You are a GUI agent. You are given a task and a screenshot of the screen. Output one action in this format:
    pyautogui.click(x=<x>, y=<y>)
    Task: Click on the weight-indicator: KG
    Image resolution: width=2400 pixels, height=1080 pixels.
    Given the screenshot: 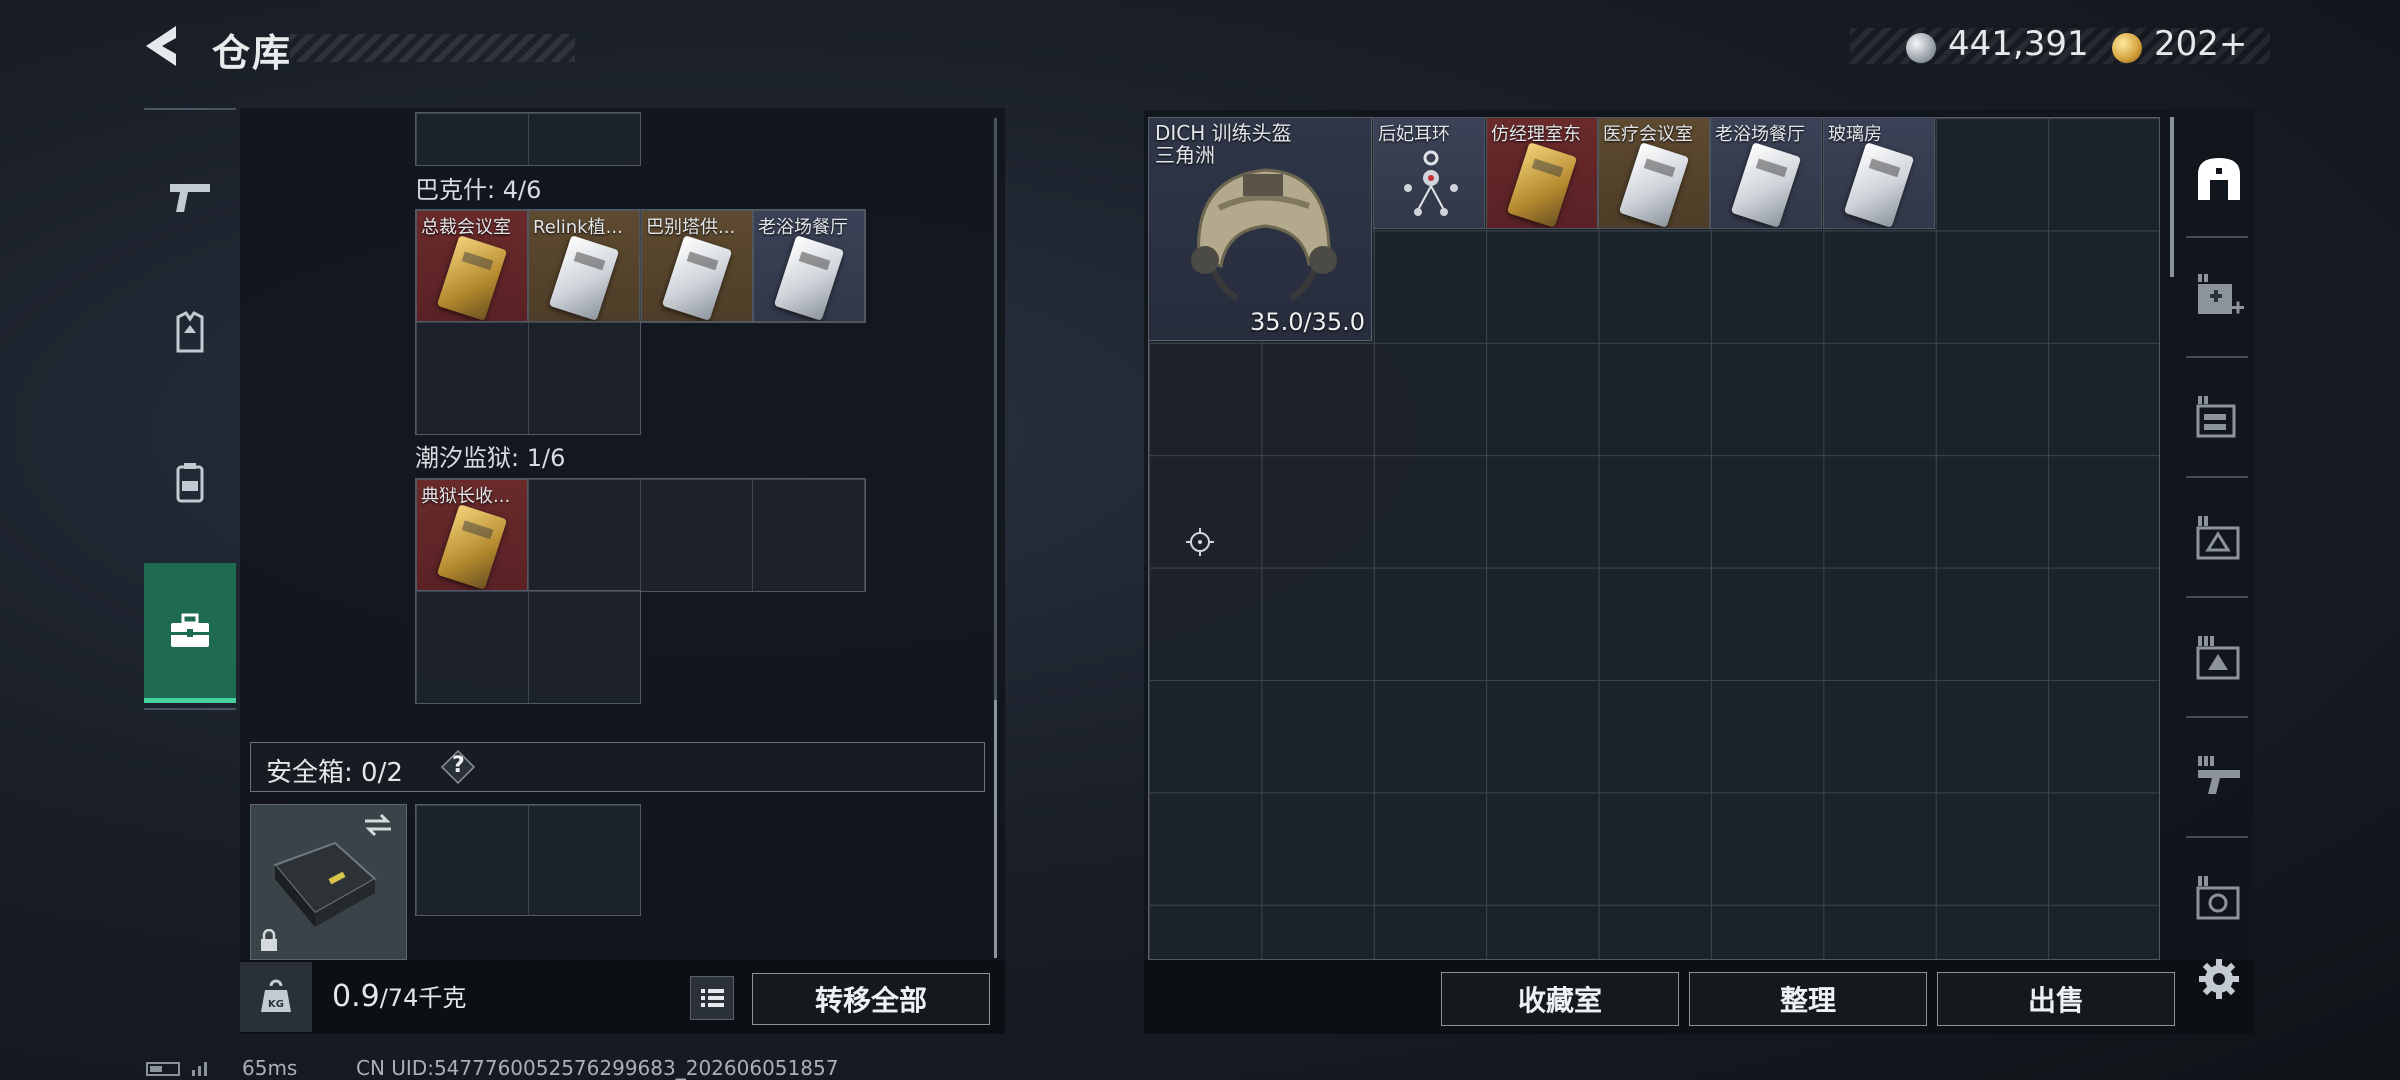 What is the action you would take?
    pyautogui.click(x=276, y=997)
    